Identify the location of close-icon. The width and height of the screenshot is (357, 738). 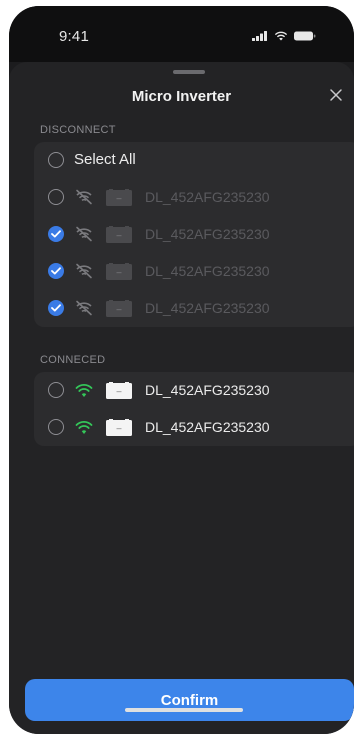
(336, 95).